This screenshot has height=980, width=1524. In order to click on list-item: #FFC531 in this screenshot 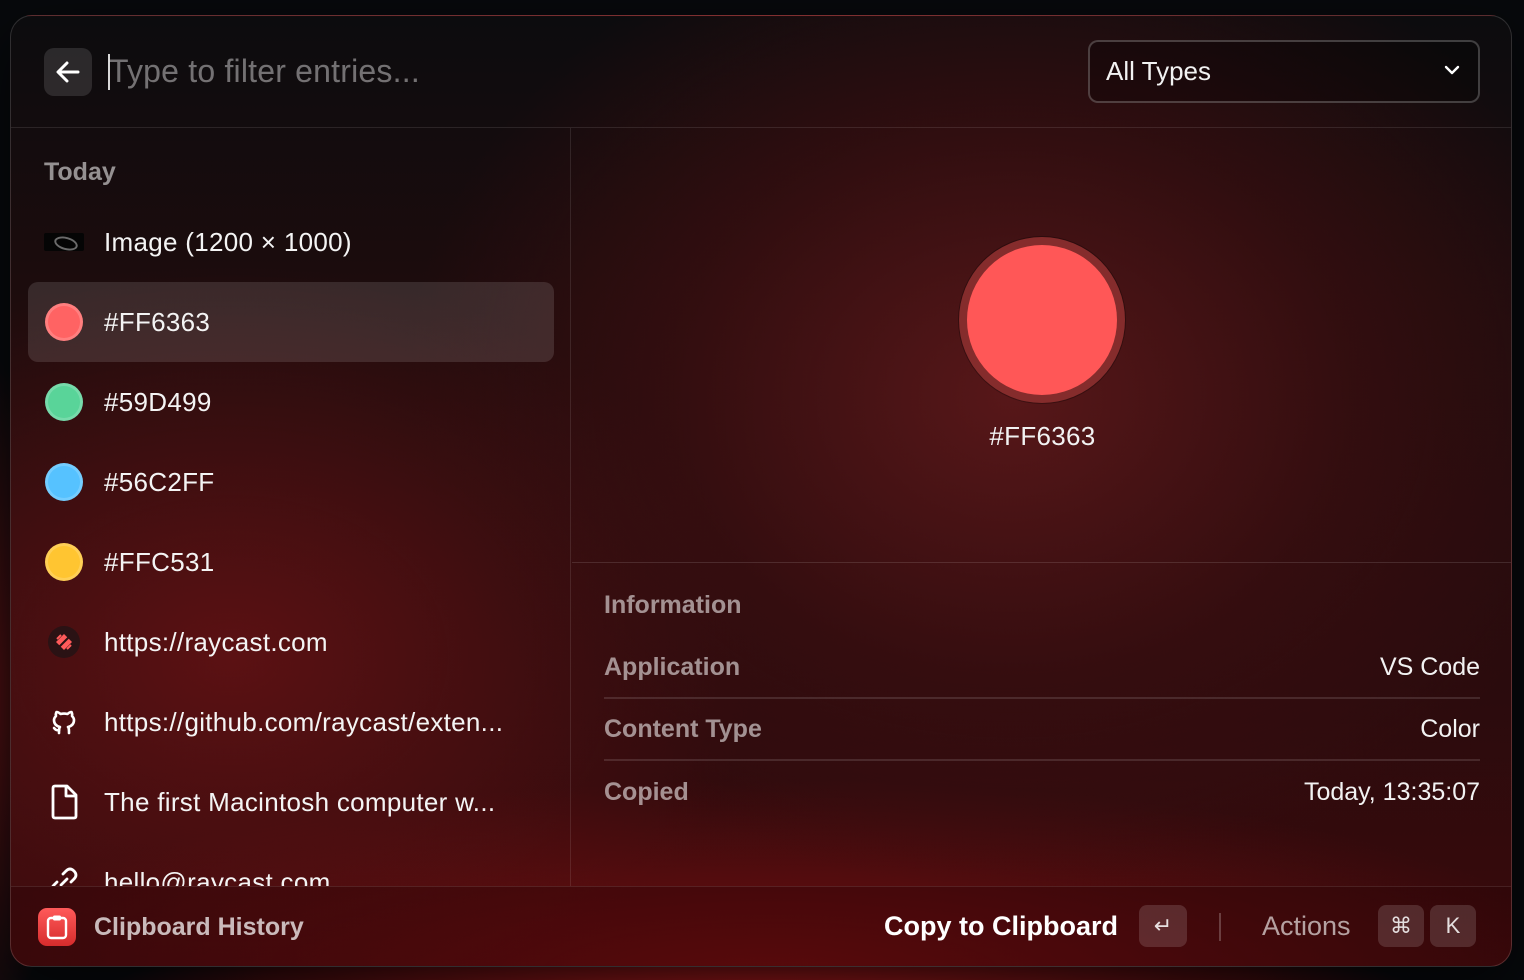, I will do `click(291, 562)`.